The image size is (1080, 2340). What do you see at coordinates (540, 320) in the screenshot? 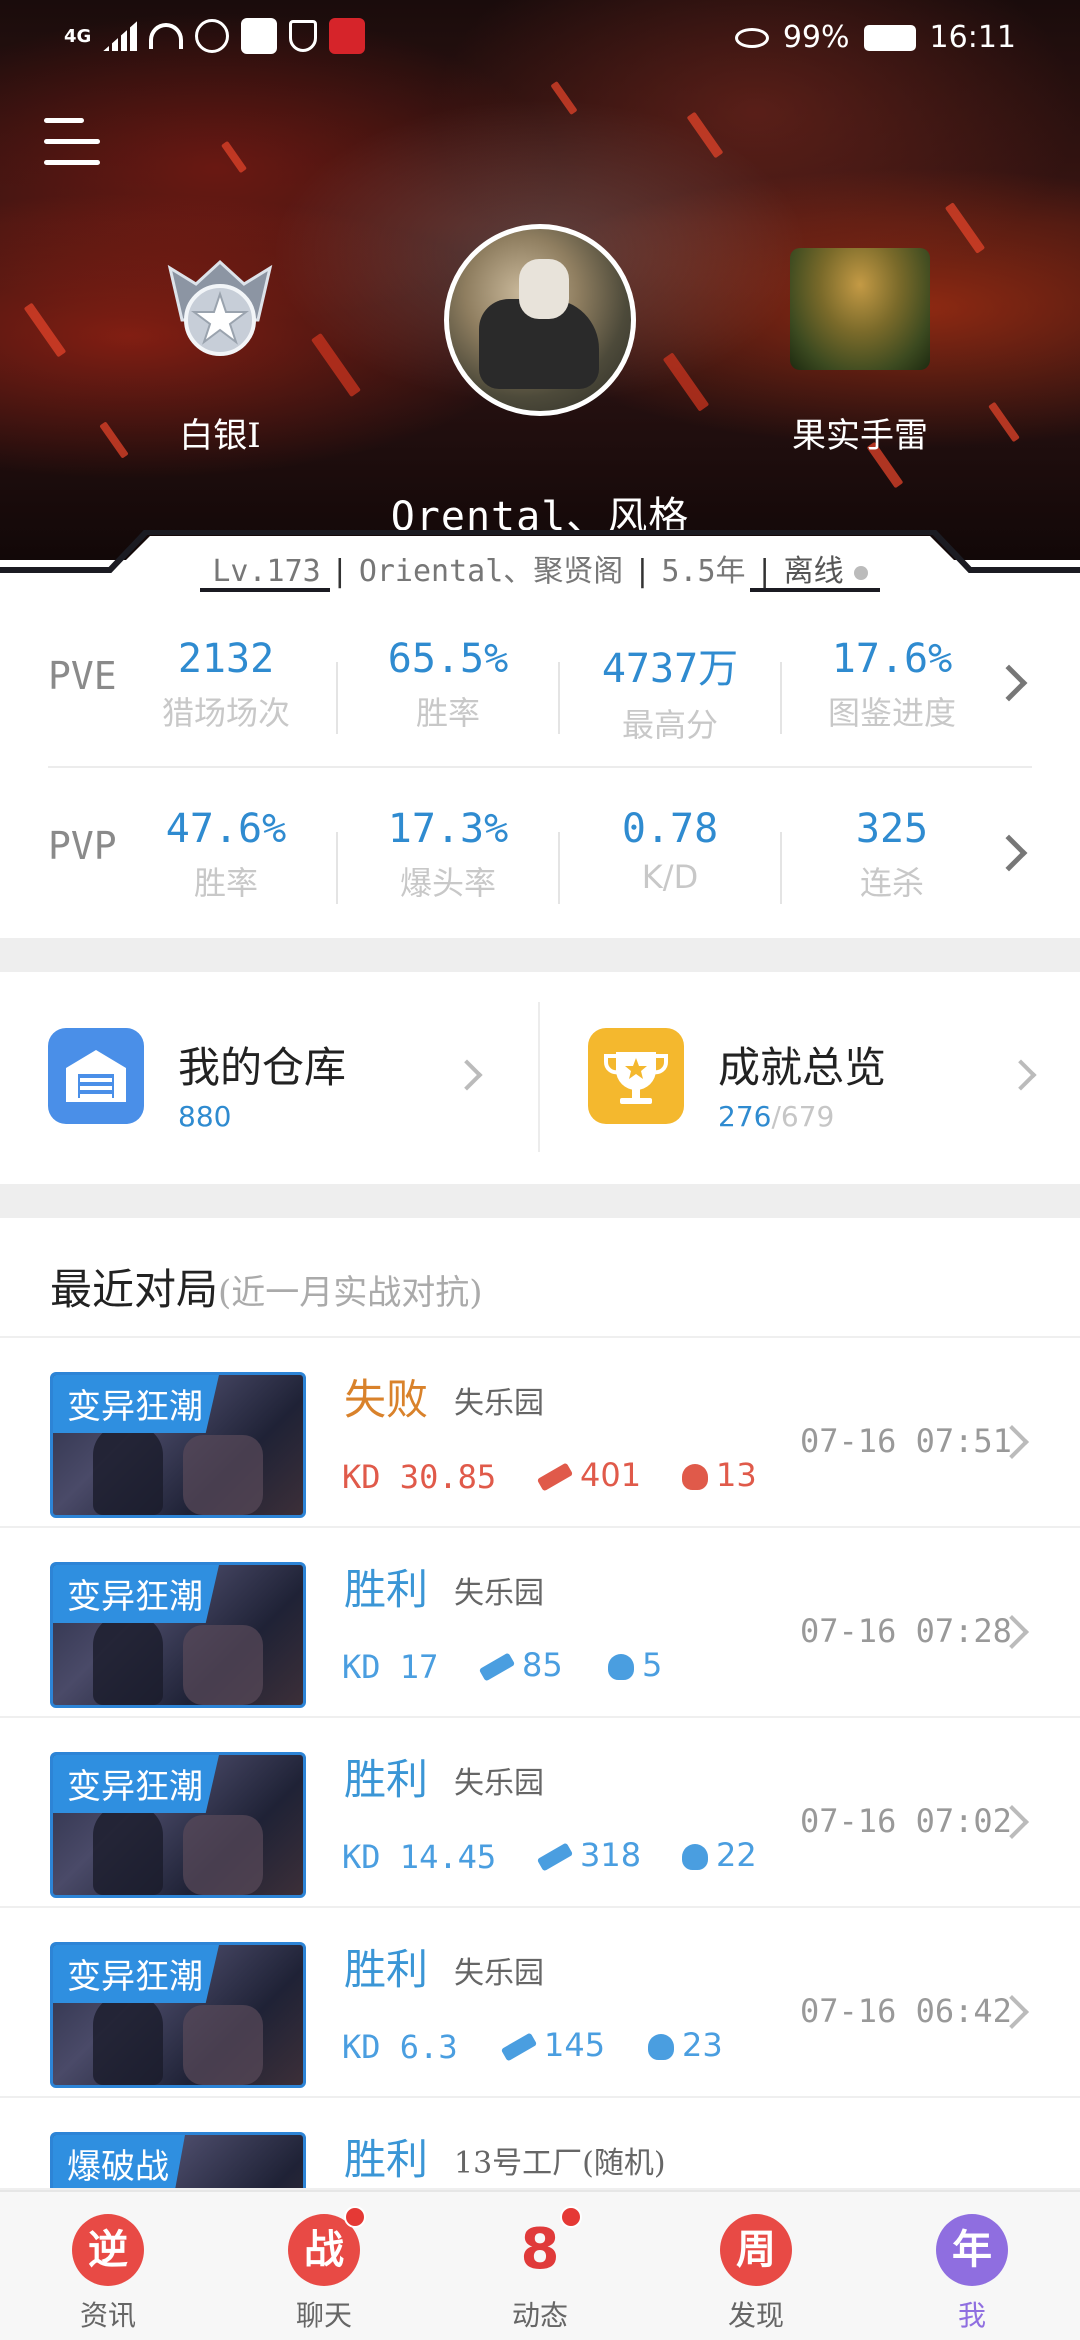
I see `avatar` at bounding box center [540, 320].